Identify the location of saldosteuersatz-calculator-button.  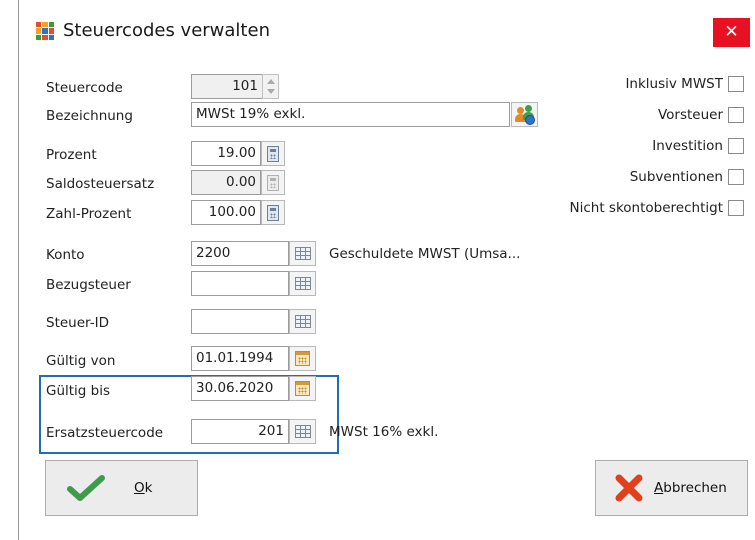
(273, 182).